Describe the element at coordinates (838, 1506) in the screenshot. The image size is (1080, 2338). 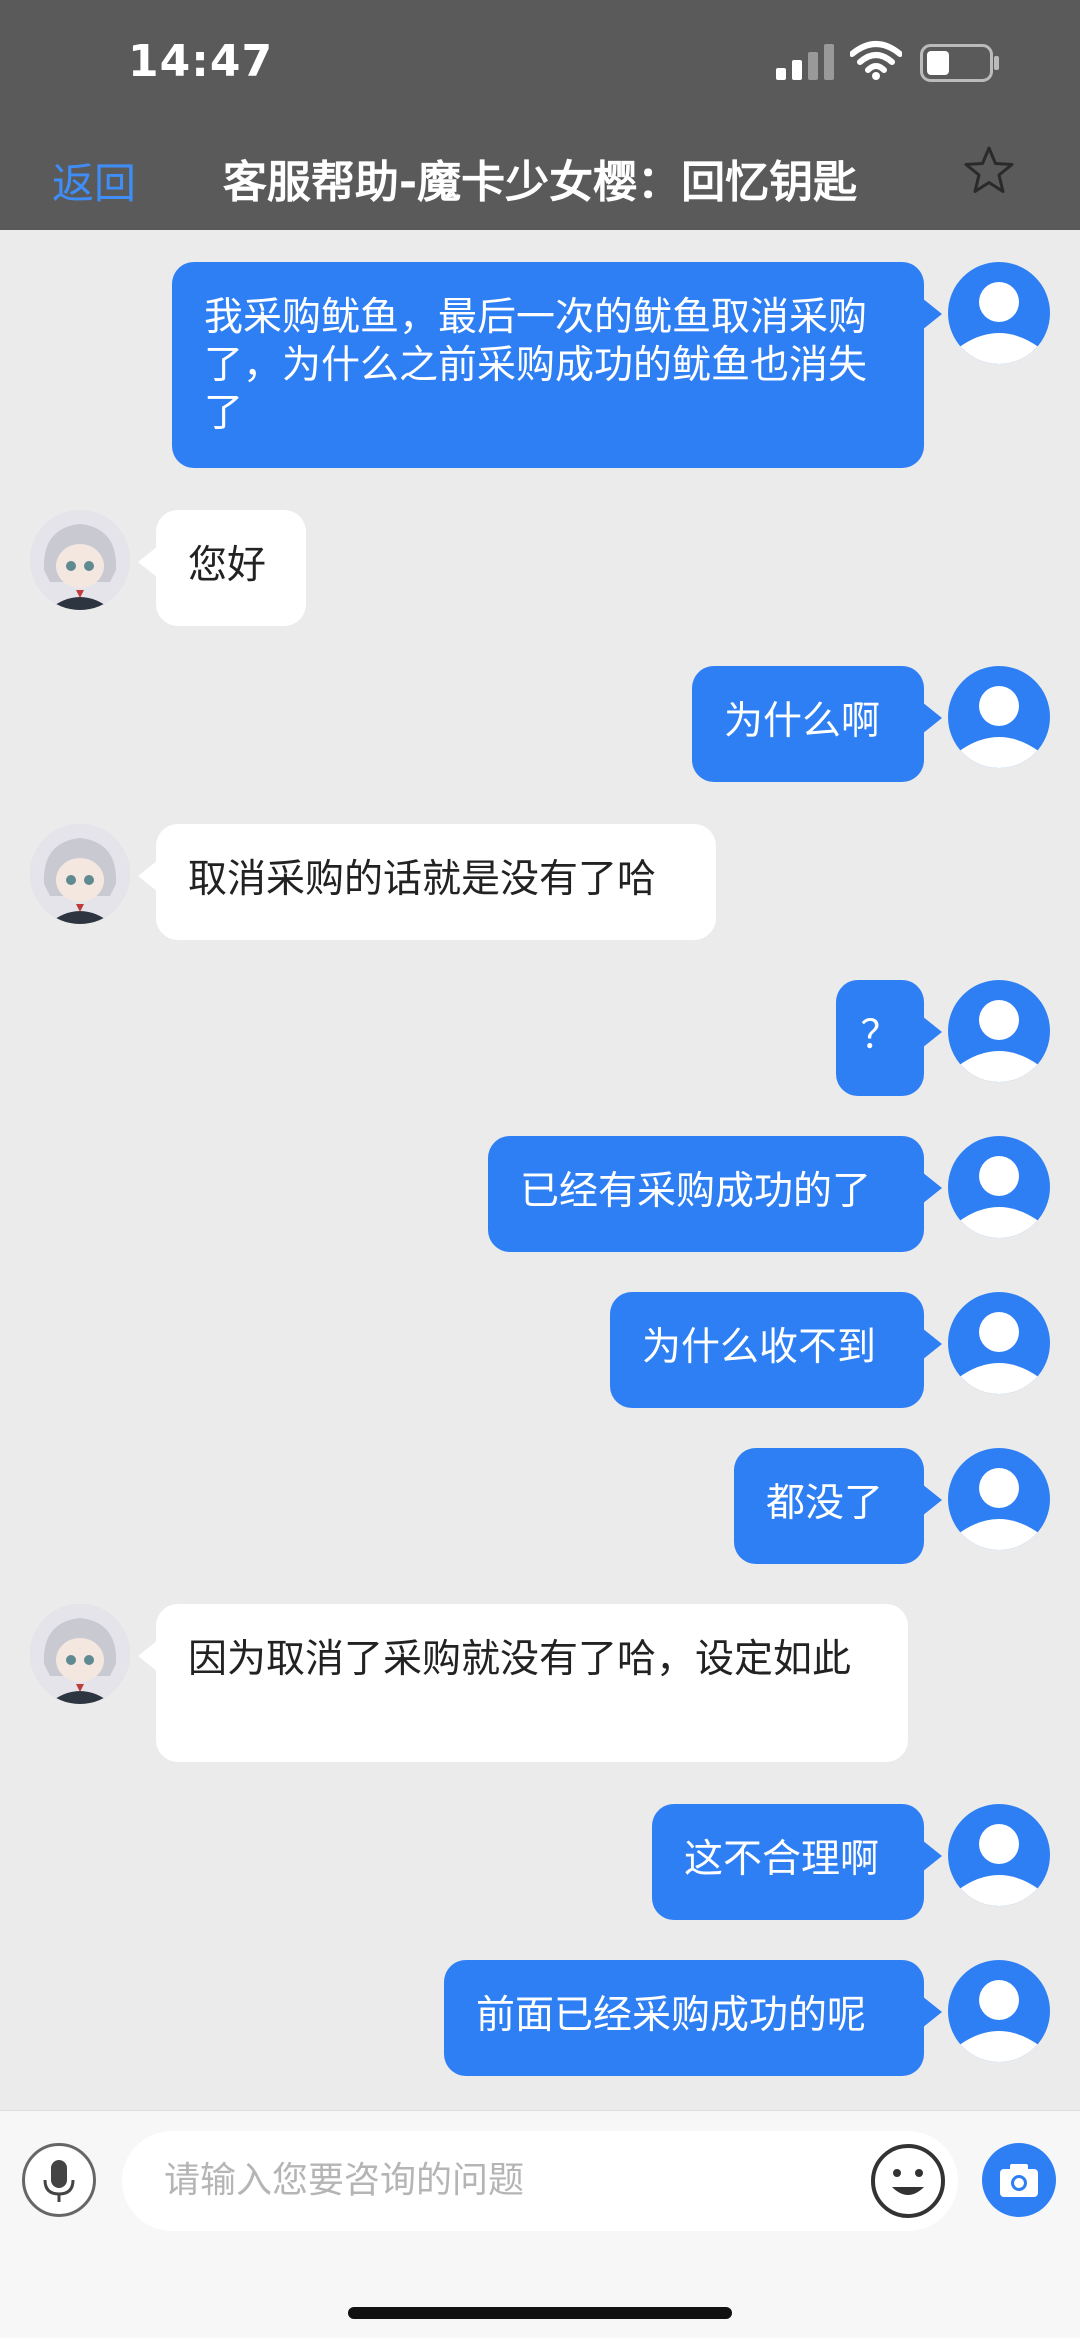
I see `message-bubble: 都没了` at that location.